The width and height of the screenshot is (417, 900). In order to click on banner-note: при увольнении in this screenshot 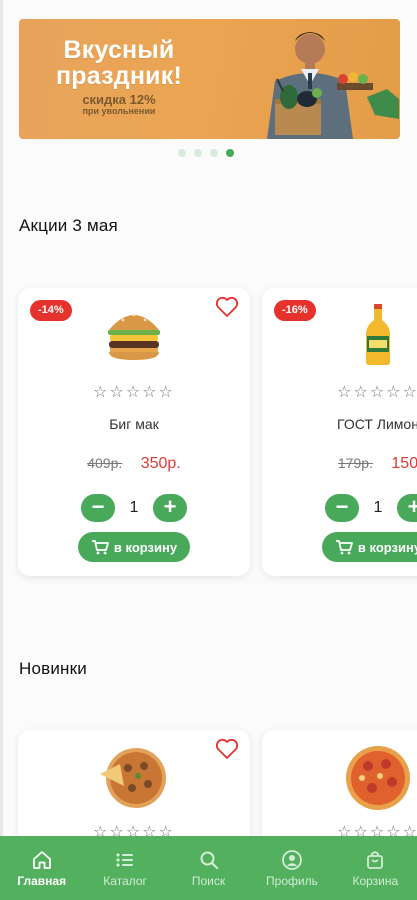, I will do `click(119, 111)`.